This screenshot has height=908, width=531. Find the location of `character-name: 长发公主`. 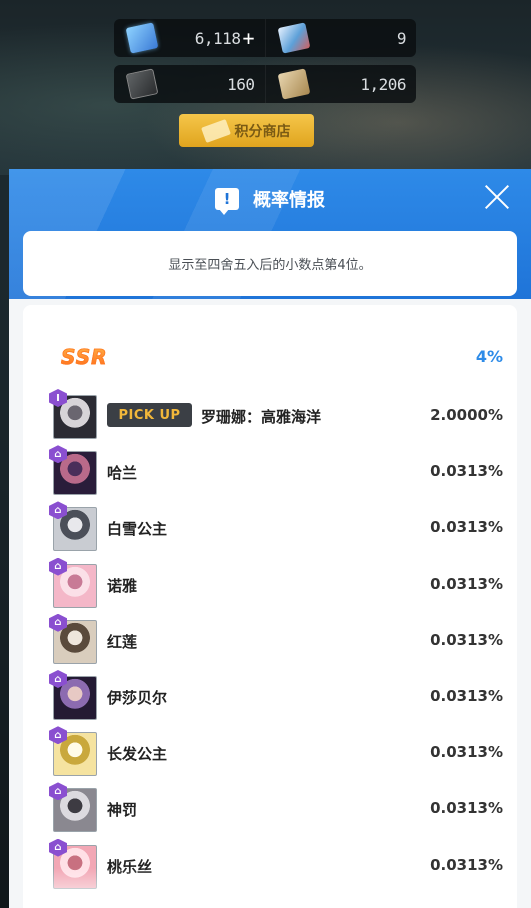

character-name: 长发公主 is located at coordinates (137, 754).